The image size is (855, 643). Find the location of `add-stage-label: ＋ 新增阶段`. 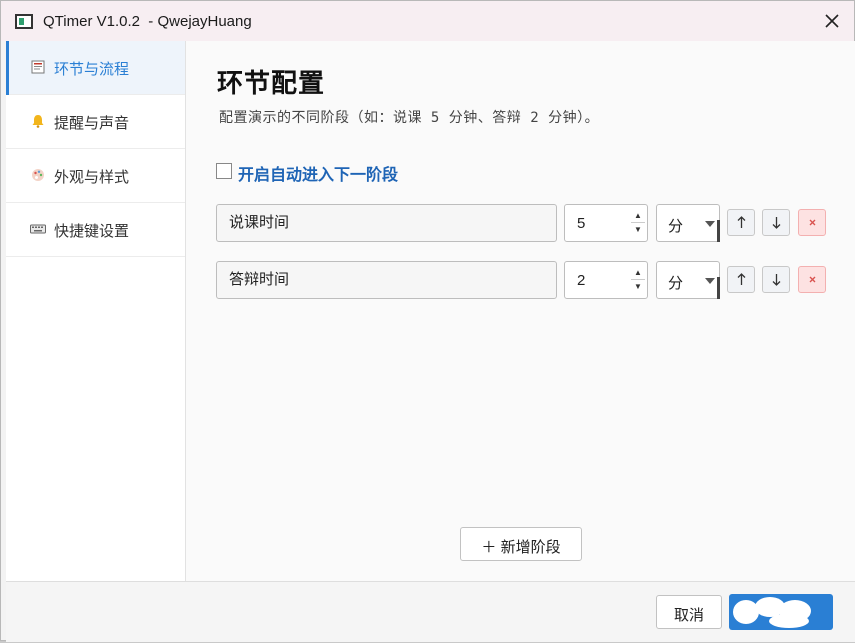

add-stage-label: ＋ 新增阶段 is located at coordinates (521, 547).